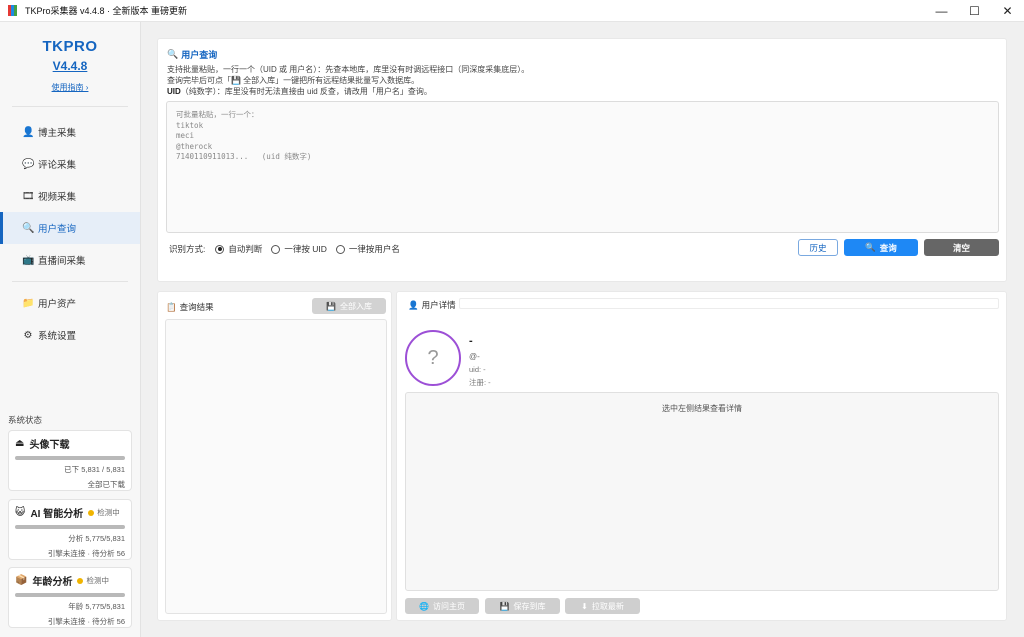 The width and height of the screenshot is (1024, 637). Describe the element at coordinates (306, 91) in the screenshot. I see `desc-uid-text: （纯数字）：库里没有时无法直接由 uid 反查，请改用「用户名」查询。` at that location.